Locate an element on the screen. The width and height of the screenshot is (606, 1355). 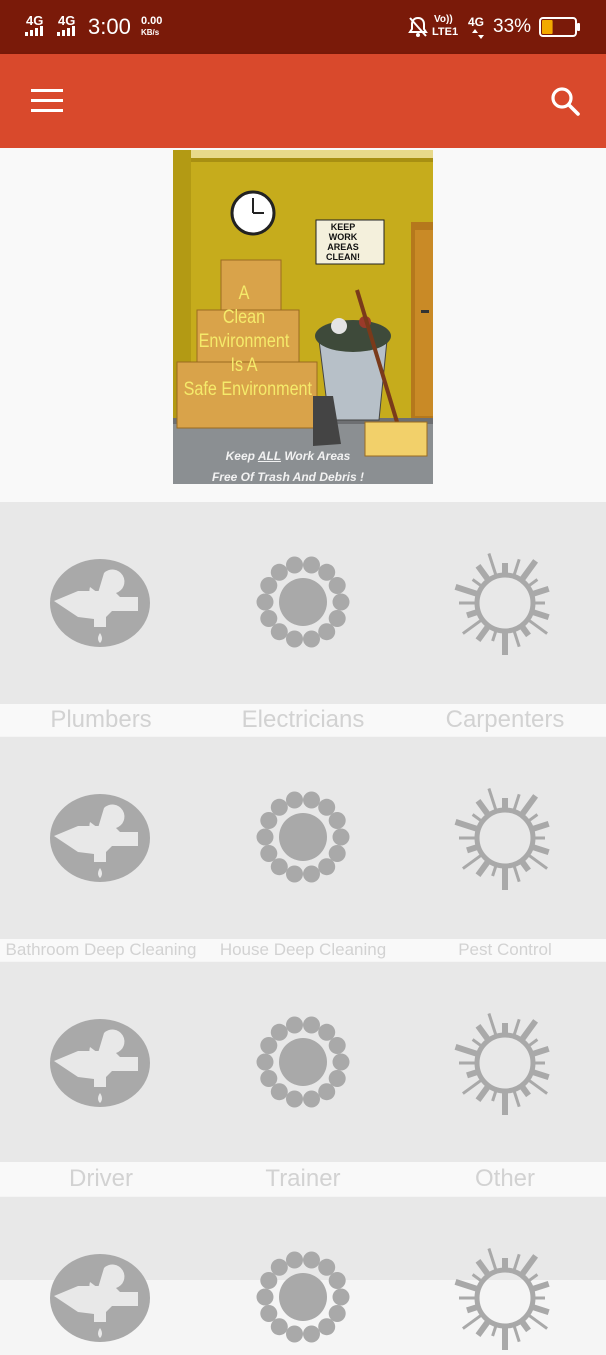
menu-button is located at coordinates (47, 101).